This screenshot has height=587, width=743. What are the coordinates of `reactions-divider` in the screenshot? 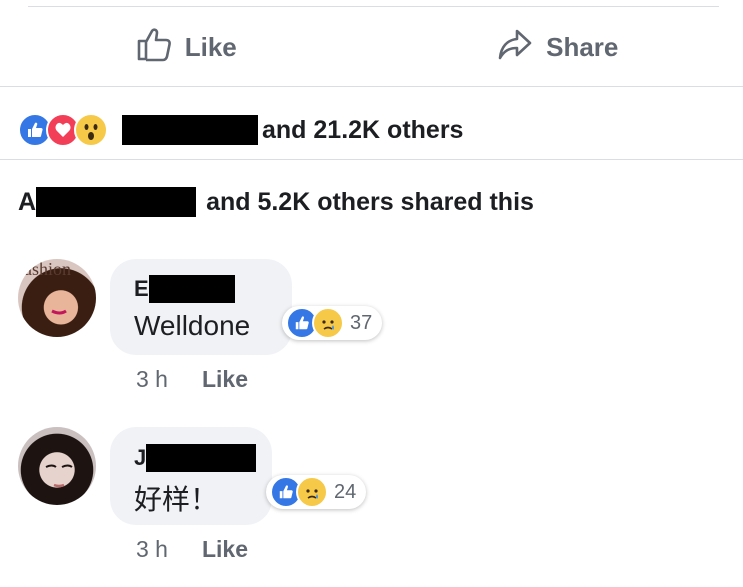 It's located at (371, 159).